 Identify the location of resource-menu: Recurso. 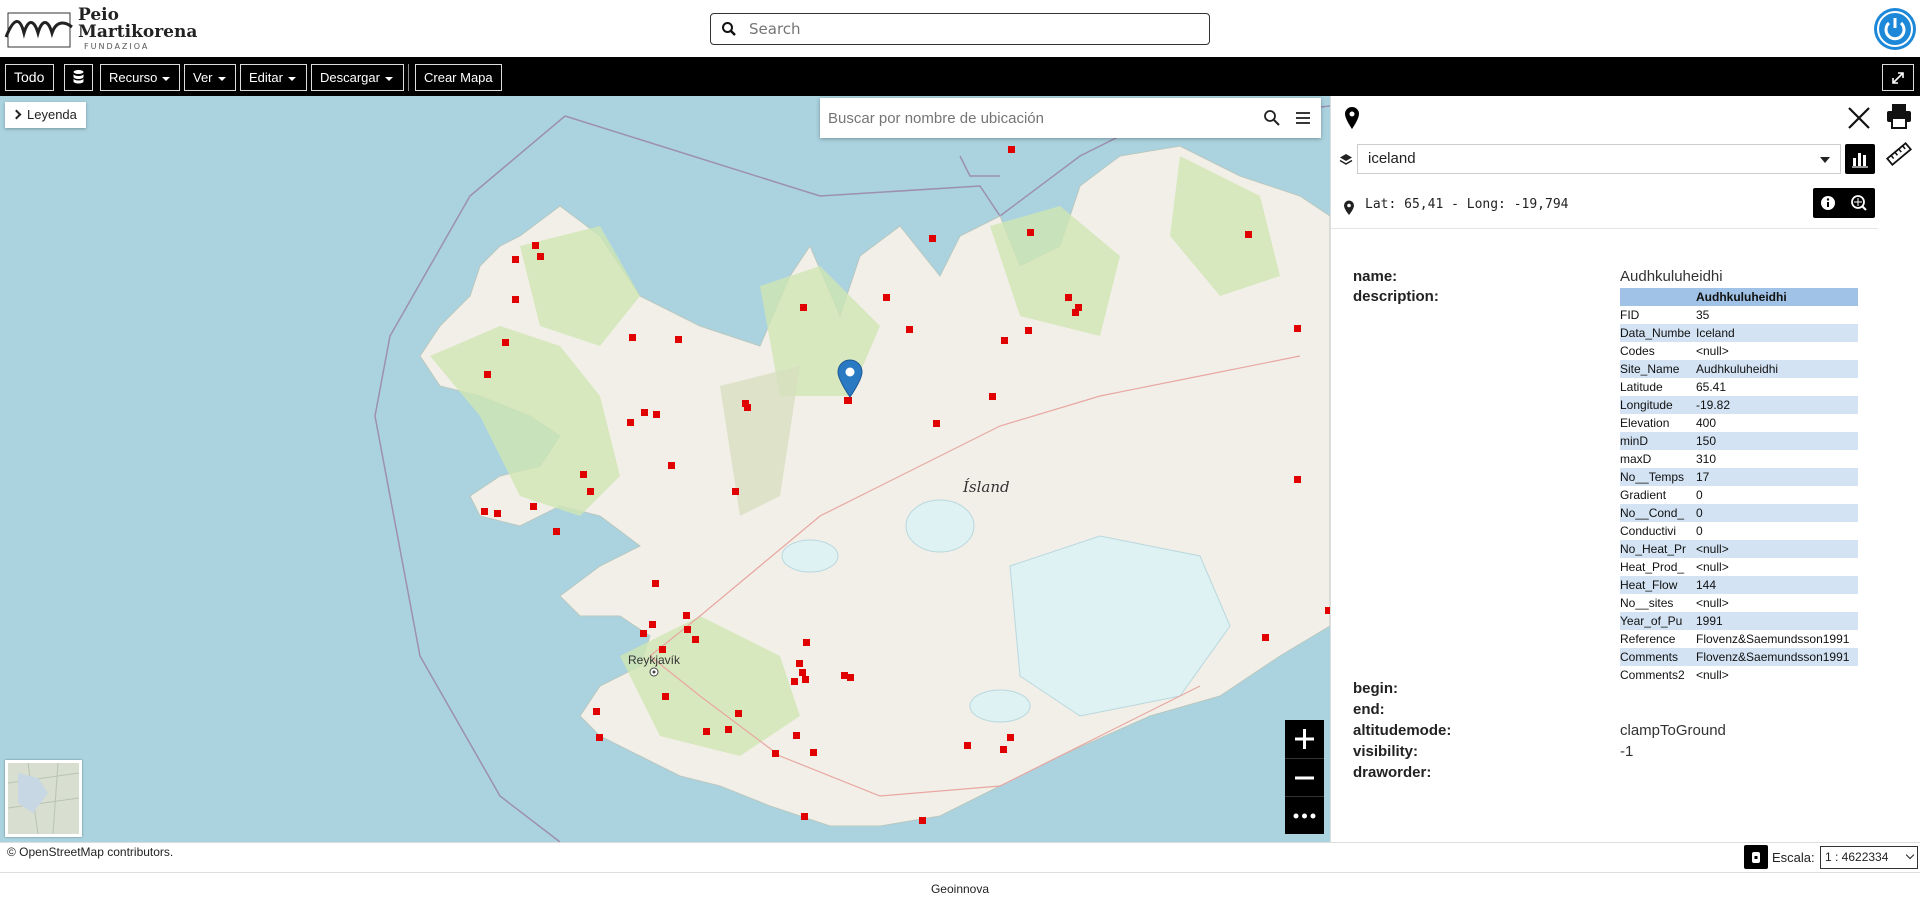
(140, 77).